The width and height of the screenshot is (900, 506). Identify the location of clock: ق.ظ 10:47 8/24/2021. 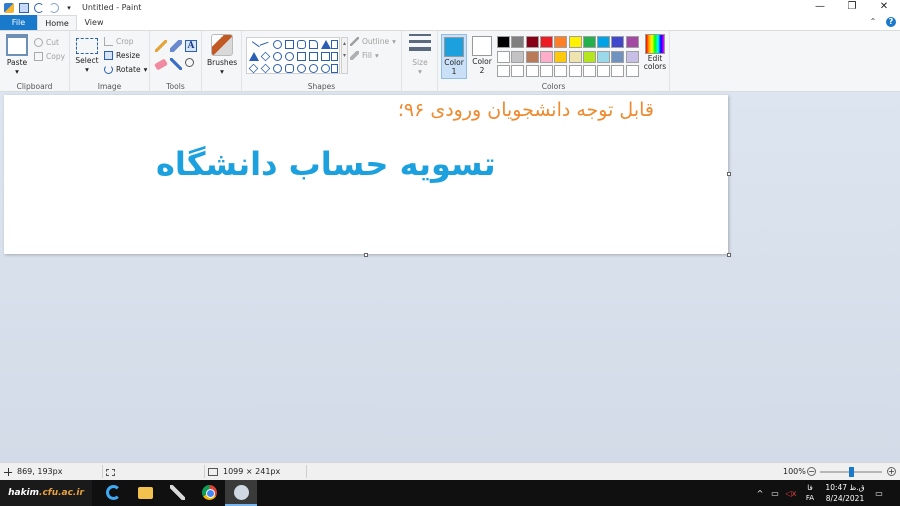
(845, 493).